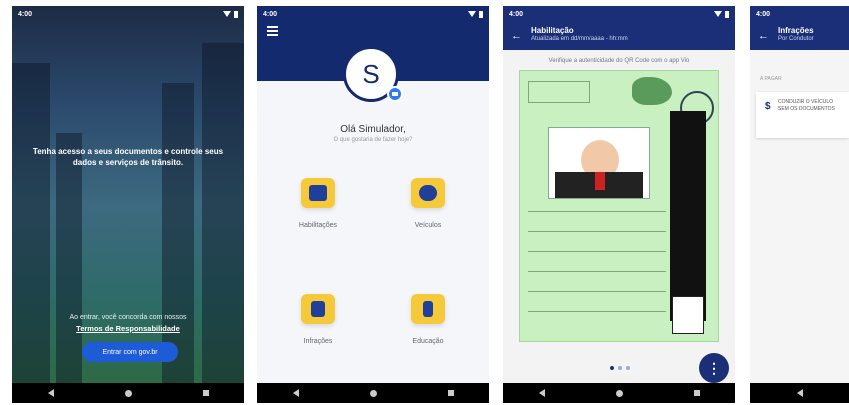  What do you see at coordinates (688, 315) in the screenshot?
I see `license-state-box` at bounding box center [688, 315].